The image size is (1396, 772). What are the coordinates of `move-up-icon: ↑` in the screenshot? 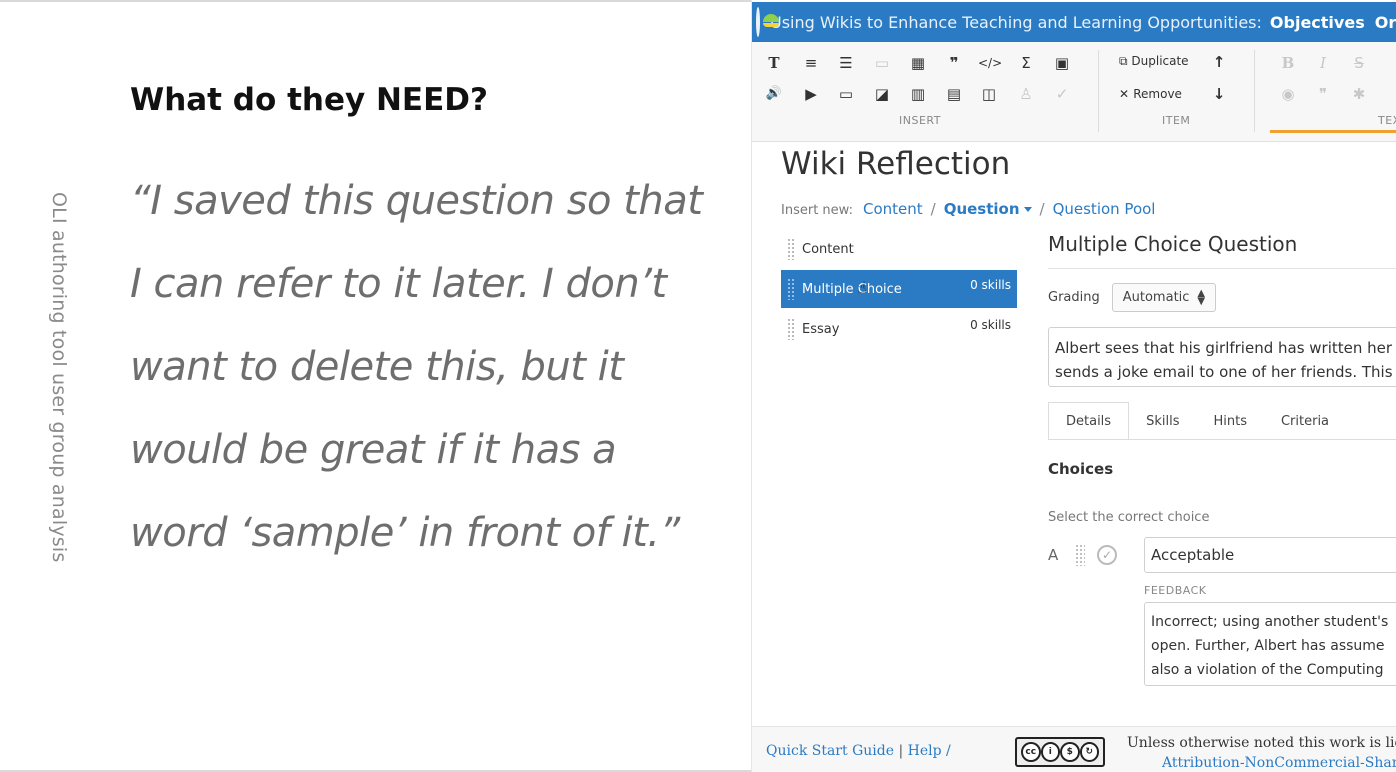 It's located at (1219, 62).